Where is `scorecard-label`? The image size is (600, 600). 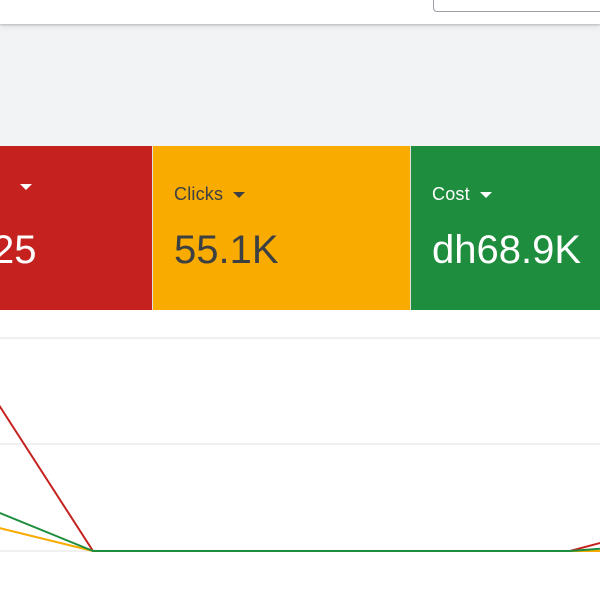 scorecard-label is located at coordinates (21, 187).